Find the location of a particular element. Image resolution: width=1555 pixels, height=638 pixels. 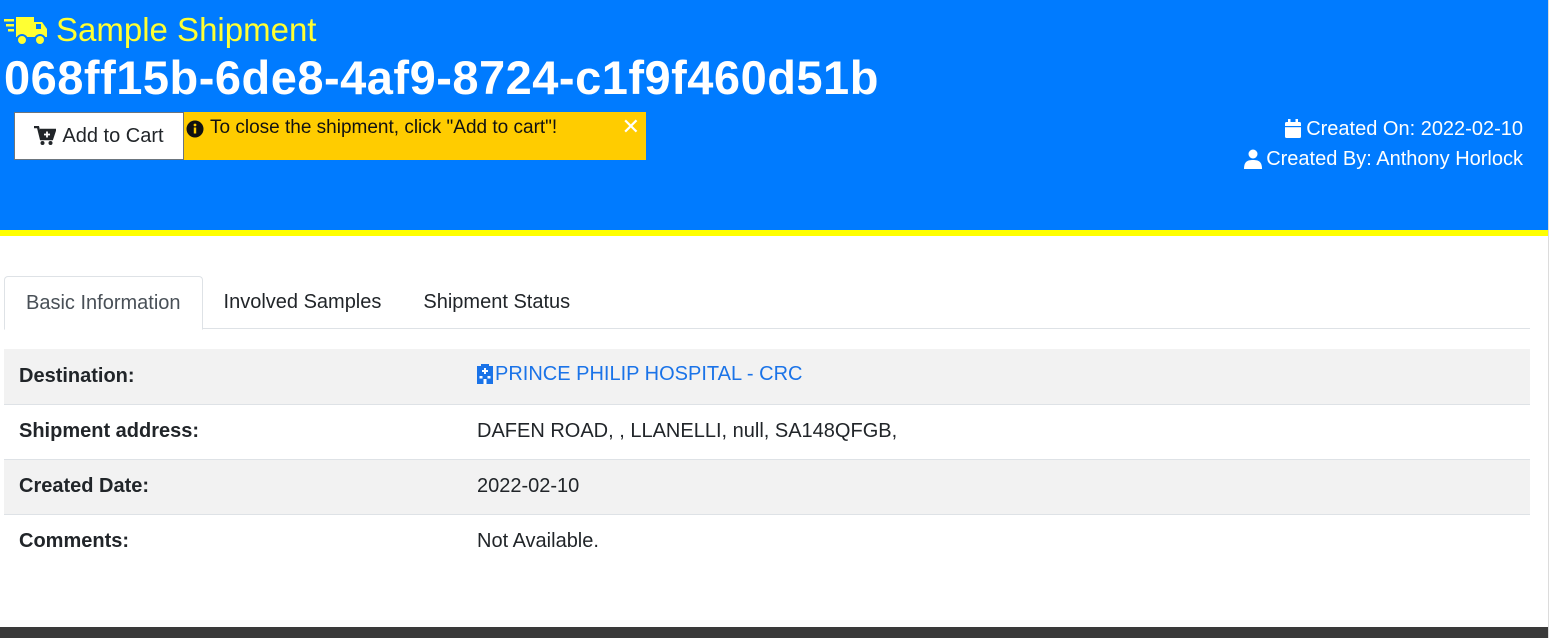

tab-involved-samples: Involved Samples is located at coordinates (303, 302).